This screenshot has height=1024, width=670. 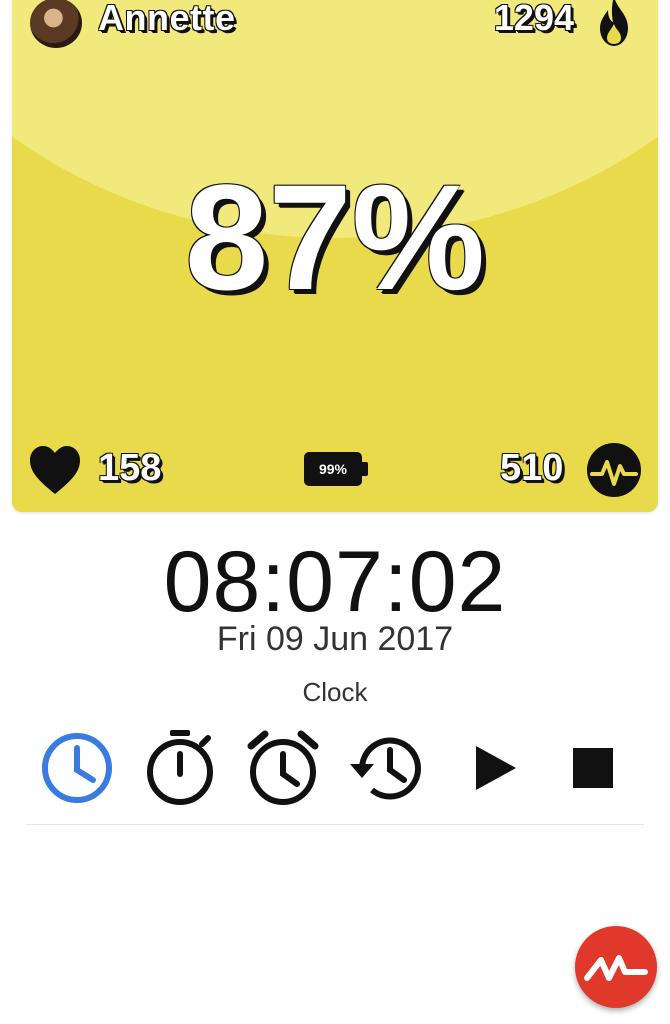 I want to click on stop-button, so click(x=593, y=768).